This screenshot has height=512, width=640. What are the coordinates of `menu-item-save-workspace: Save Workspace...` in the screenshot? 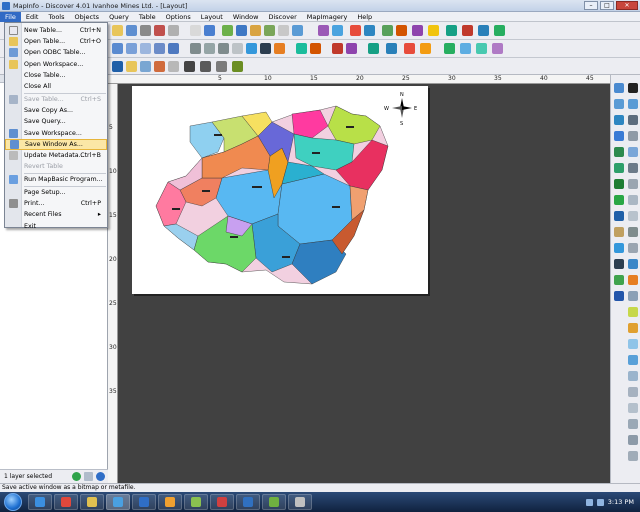 It's located at (56, 133).